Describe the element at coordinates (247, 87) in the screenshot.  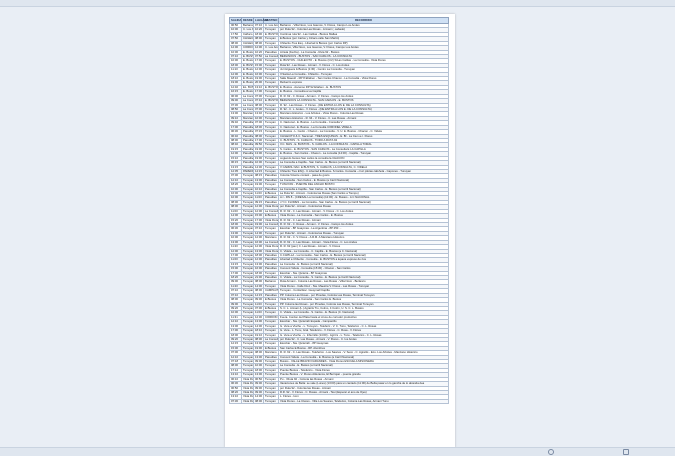
I see `cell-desde: EL. BUSTOS` at that location.